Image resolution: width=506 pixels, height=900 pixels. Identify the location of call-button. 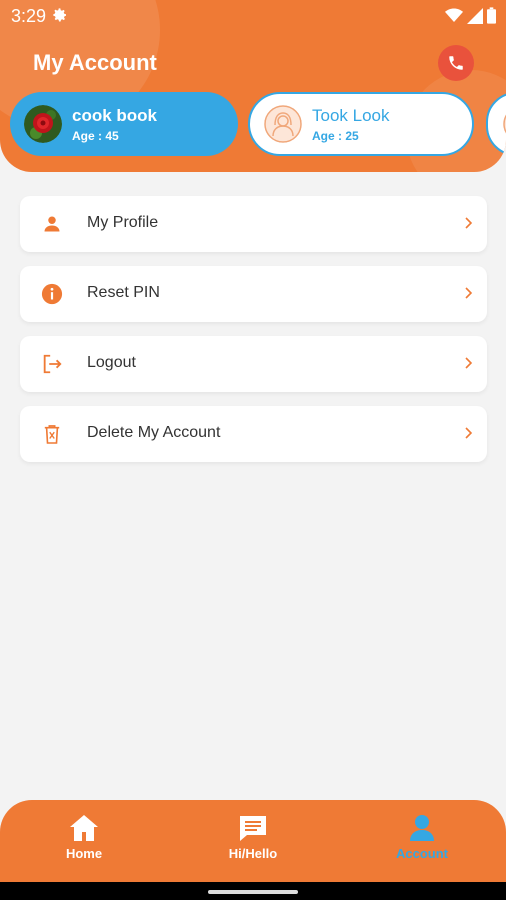
(456, 63).